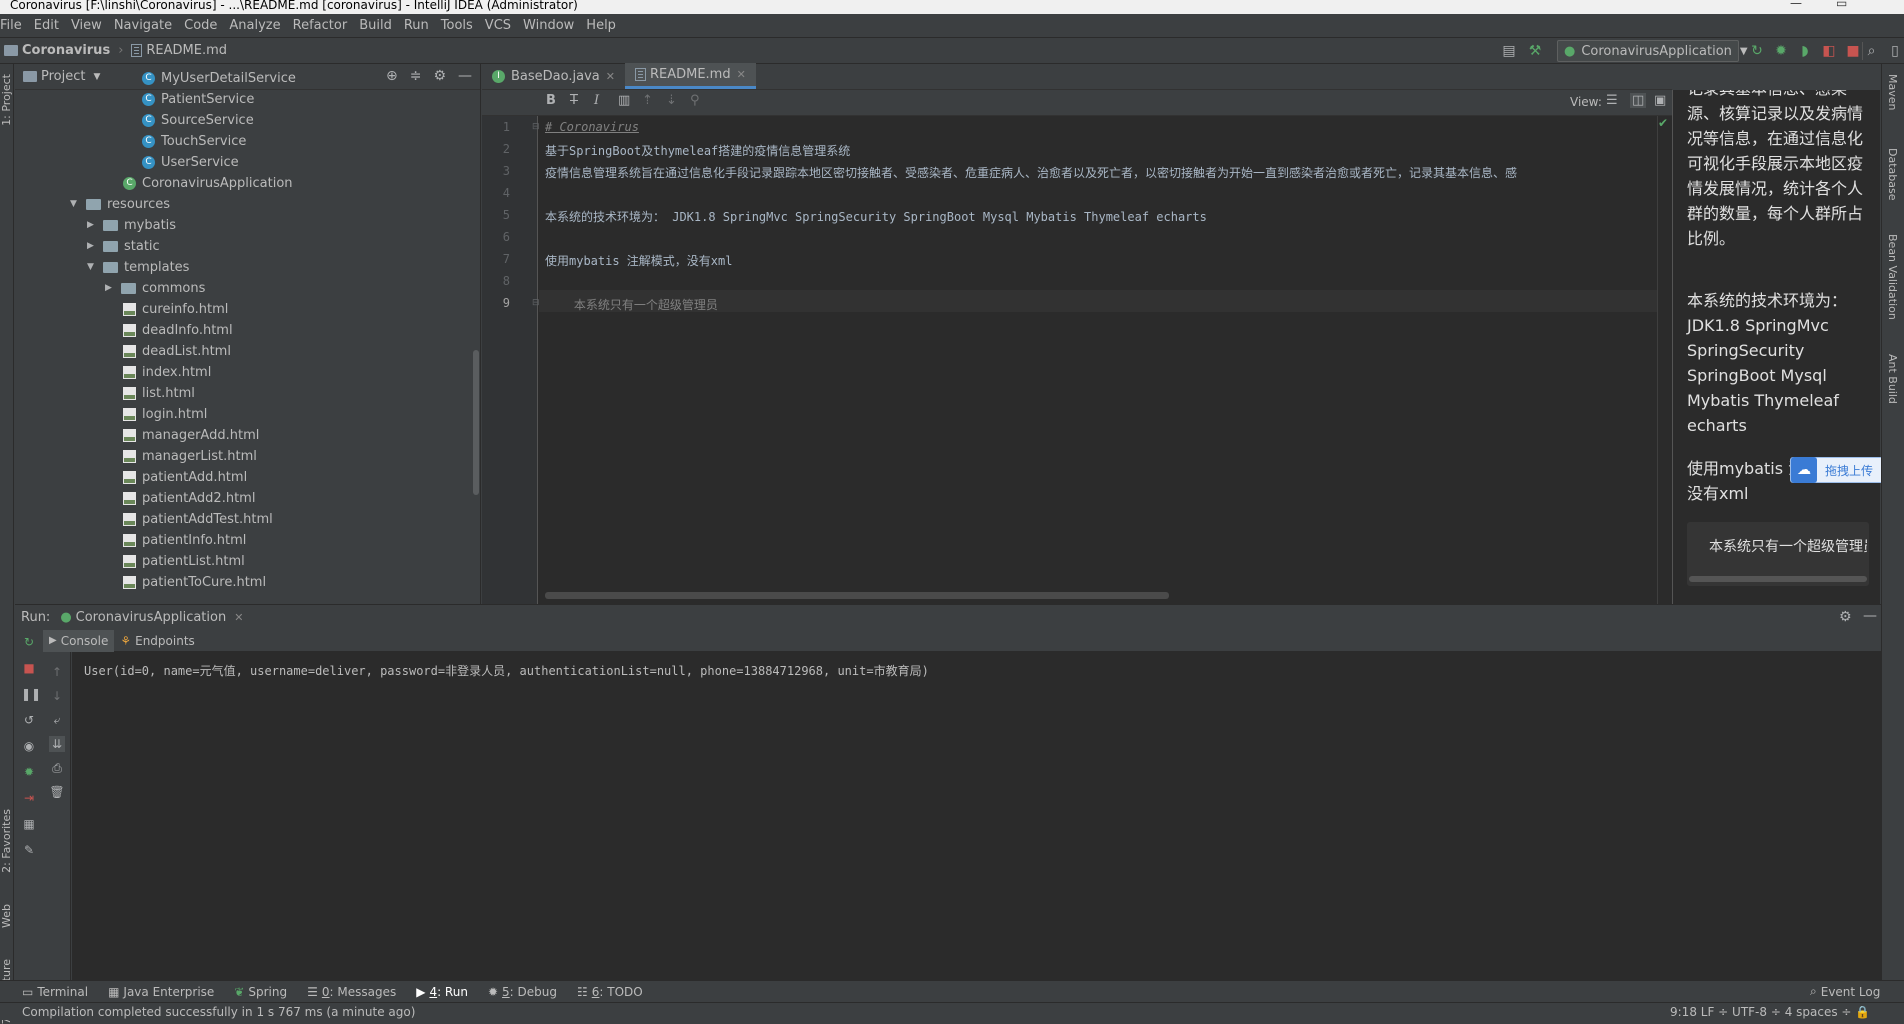 This screenshot has height=1024, width=1904. Describe the element at coordinates (1612, 100) in the screenshot. I see `editor-only-icon: ☰` at that location.